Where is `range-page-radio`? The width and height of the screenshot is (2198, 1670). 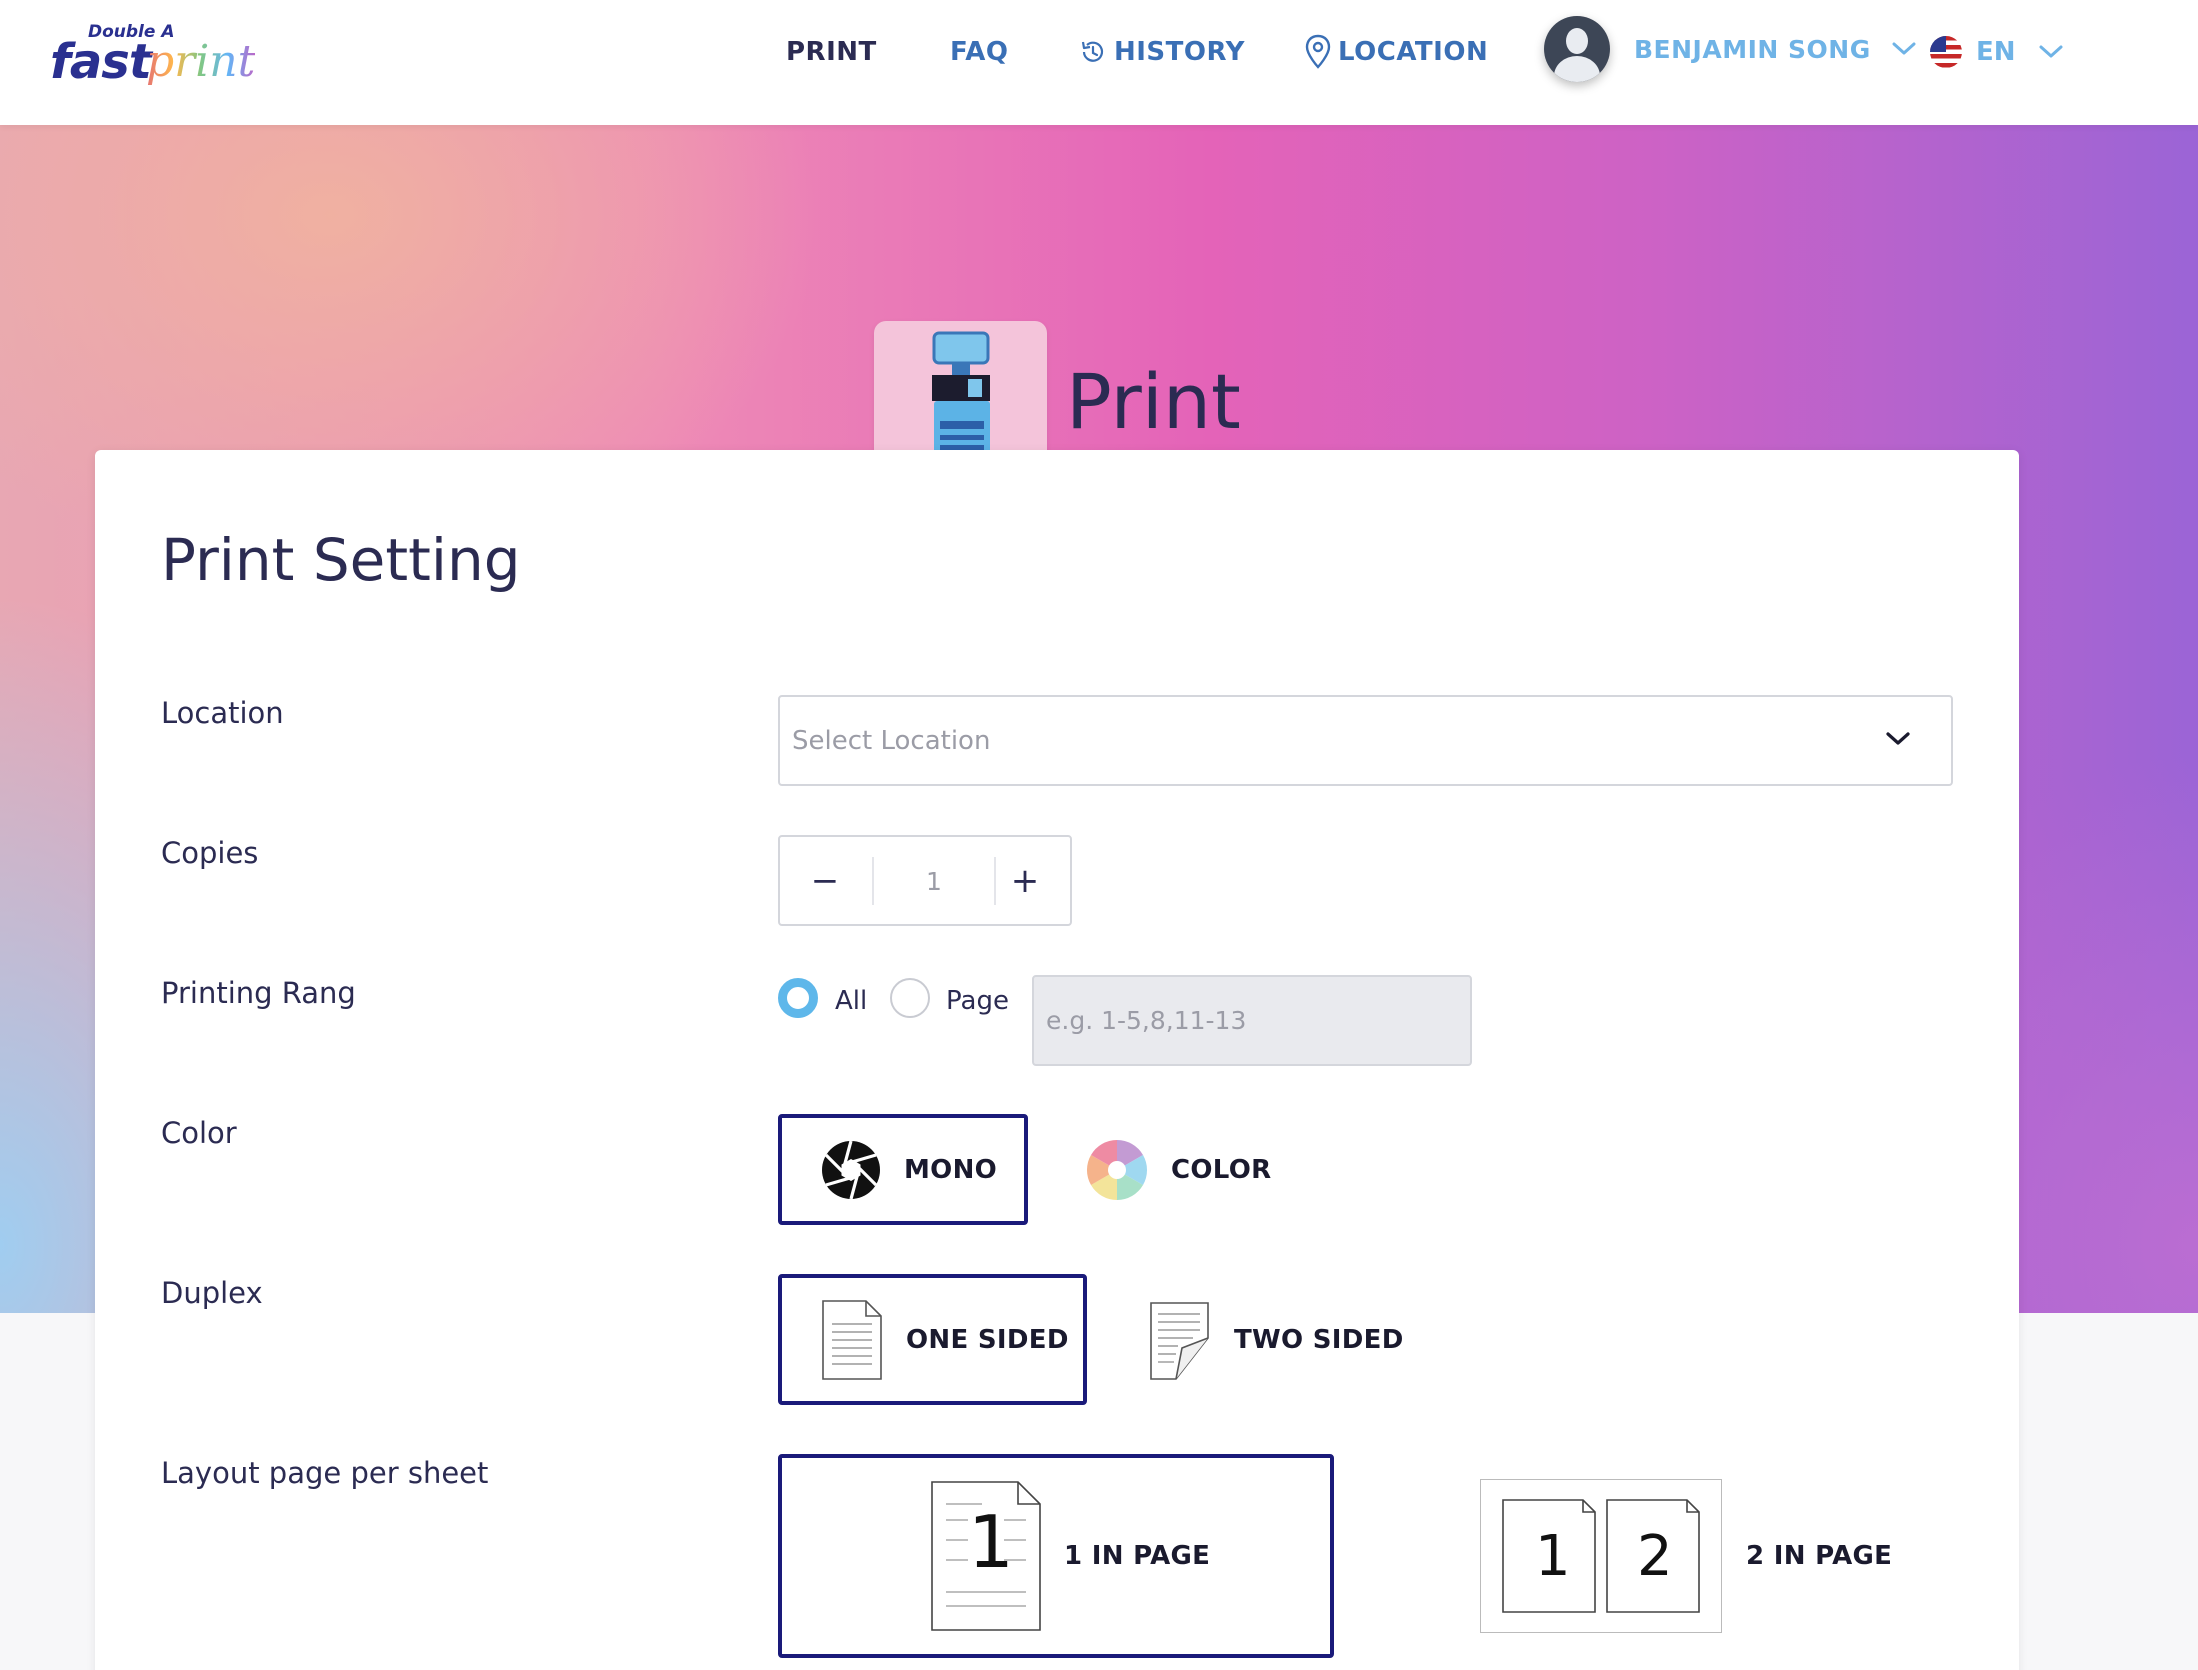 range-page-radio is located at coordinates (910, 998).